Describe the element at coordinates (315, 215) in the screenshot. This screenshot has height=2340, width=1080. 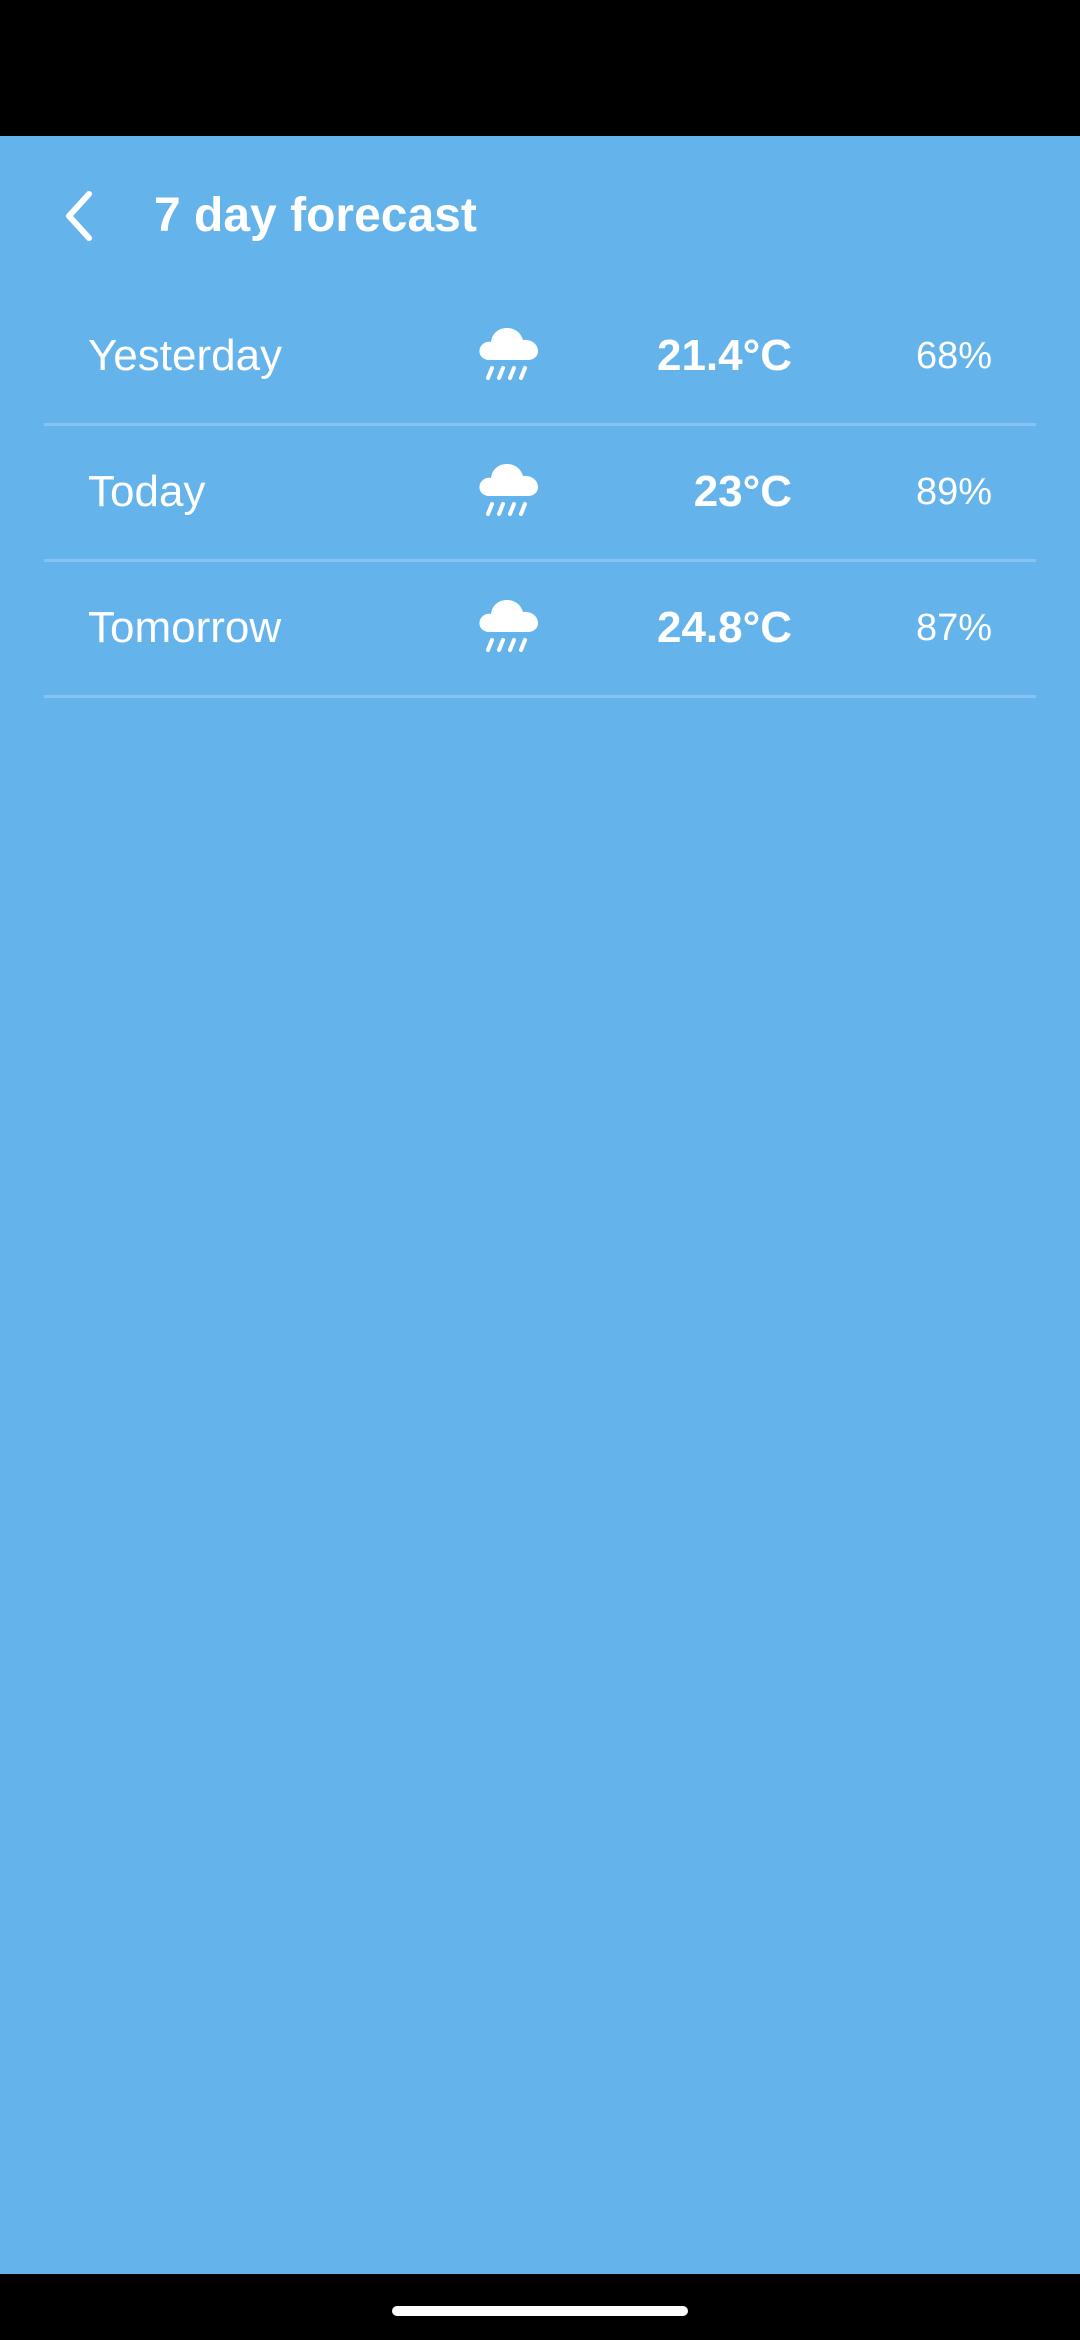
I see `page-title: 7 day forecast` at that location.